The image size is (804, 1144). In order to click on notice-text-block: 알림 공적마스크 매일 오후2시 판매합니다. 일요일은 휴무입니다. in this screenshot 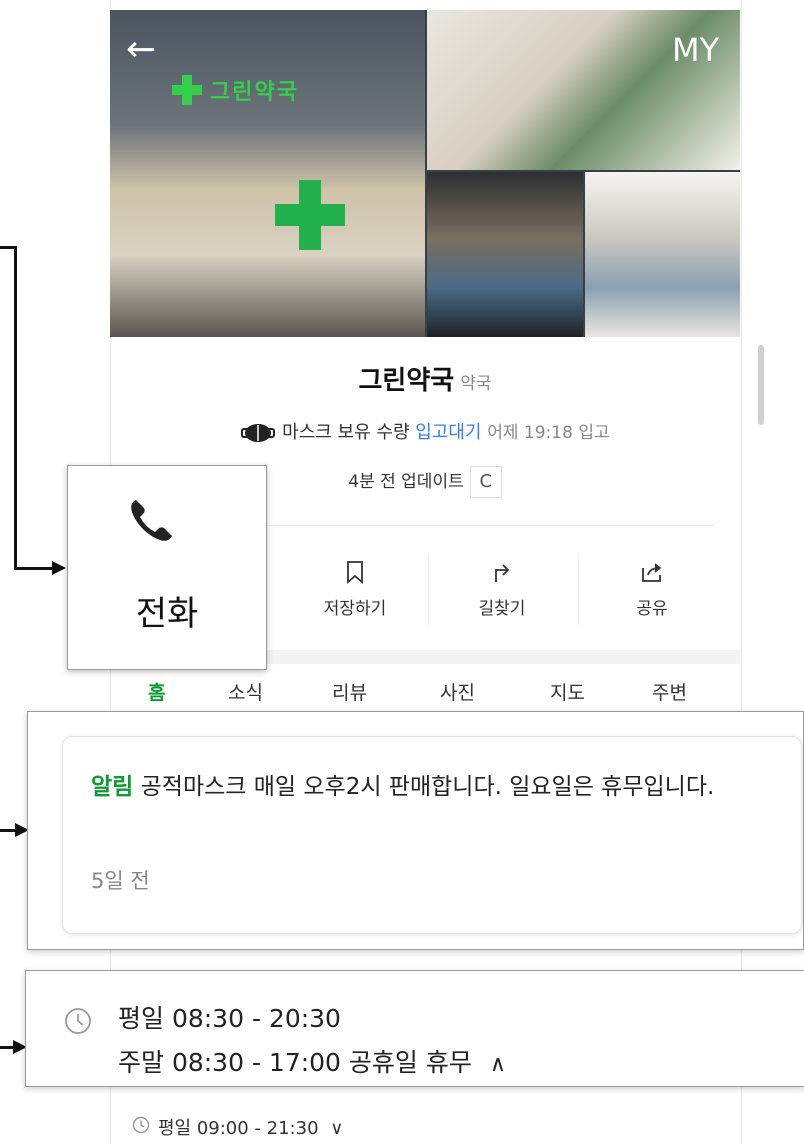, I will do `click(431, 787)`.